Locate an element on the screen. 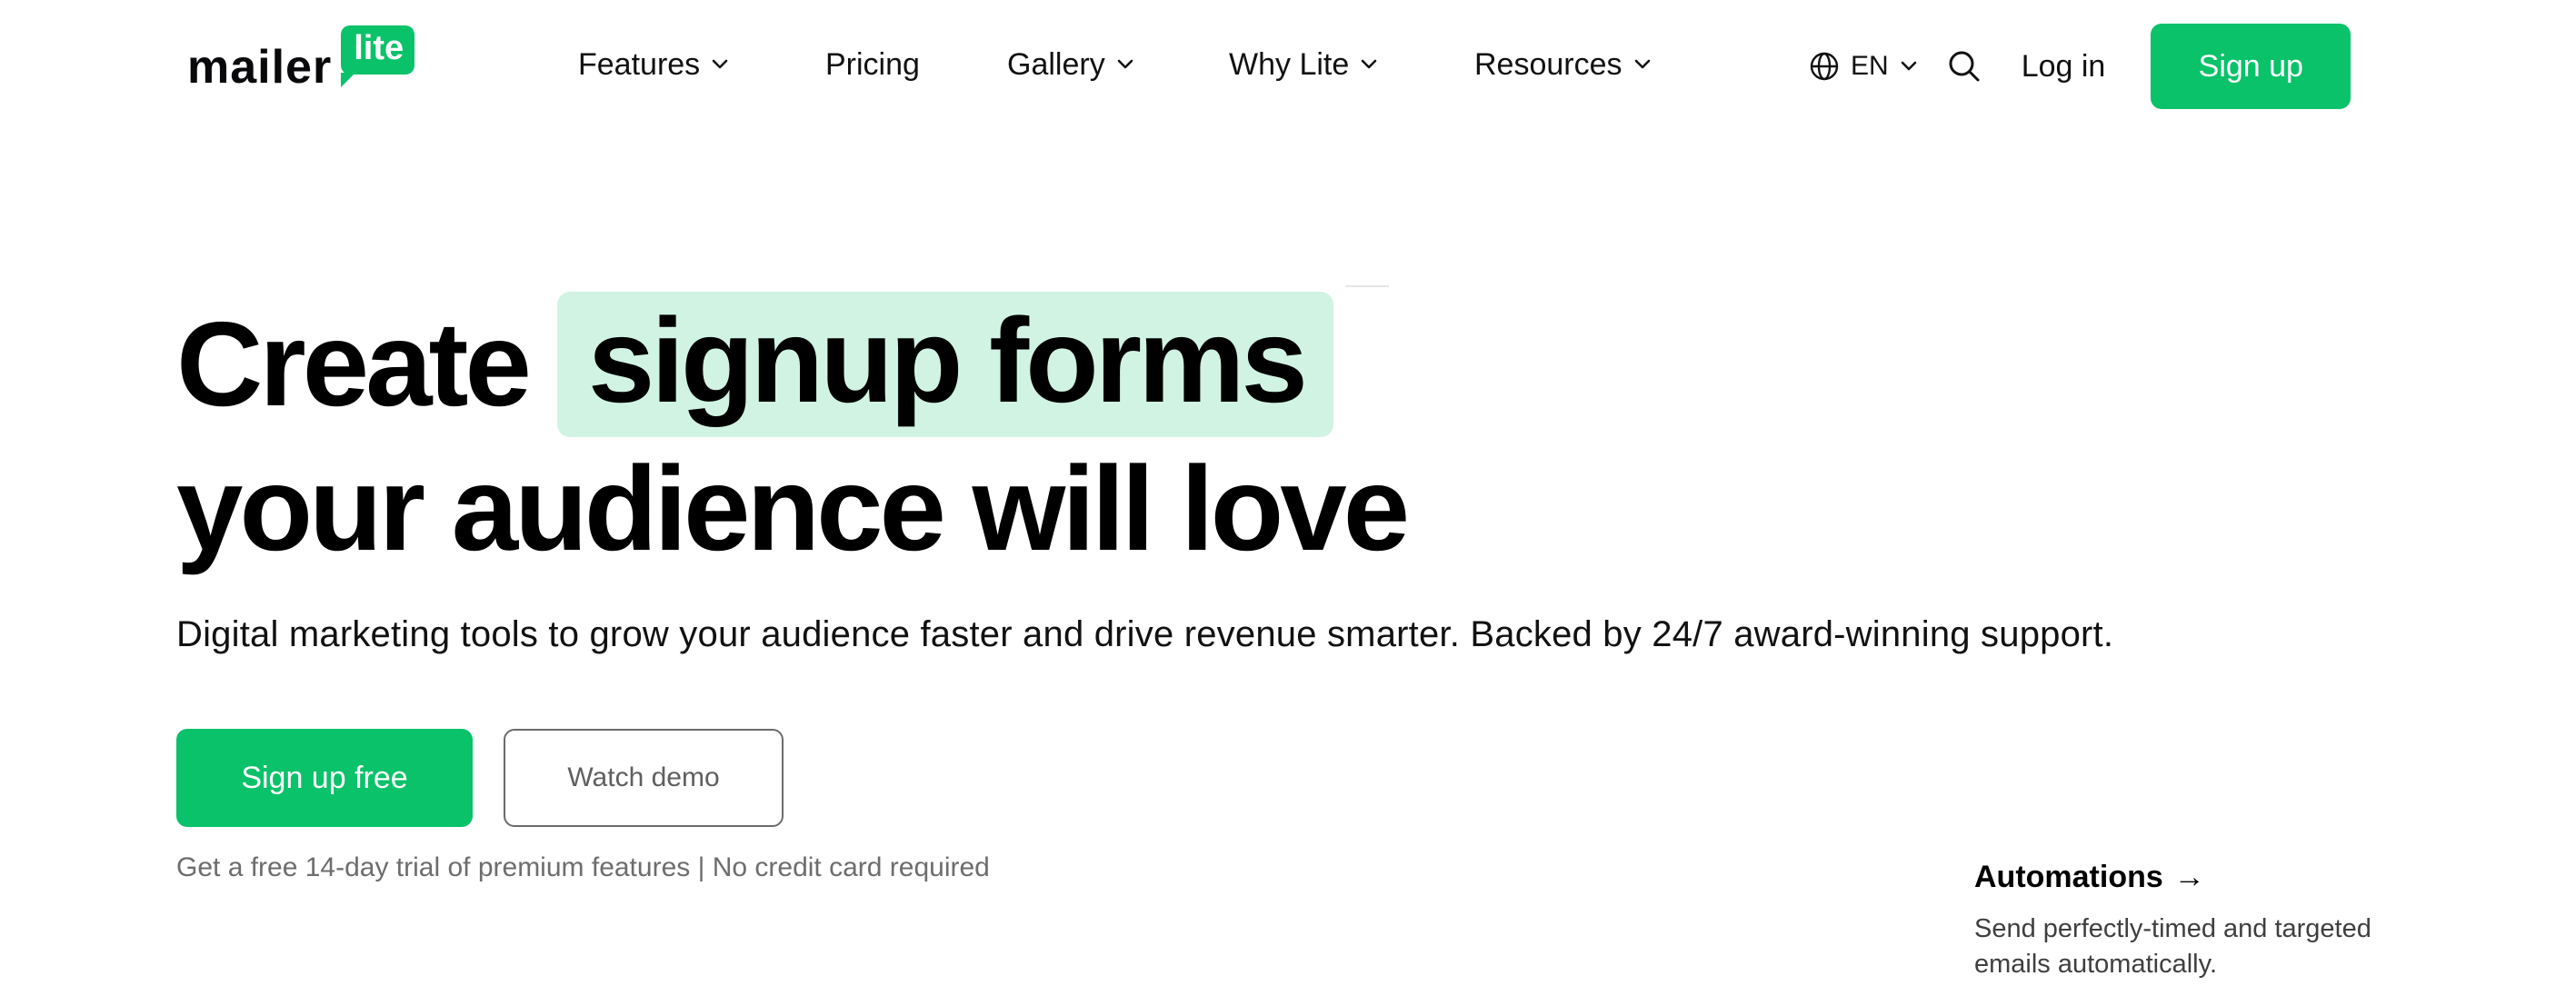 Image resolution: width=2576 pixels, height=996 pixels. nav-item-resources: Resources is located at coordinates (1563, 65).